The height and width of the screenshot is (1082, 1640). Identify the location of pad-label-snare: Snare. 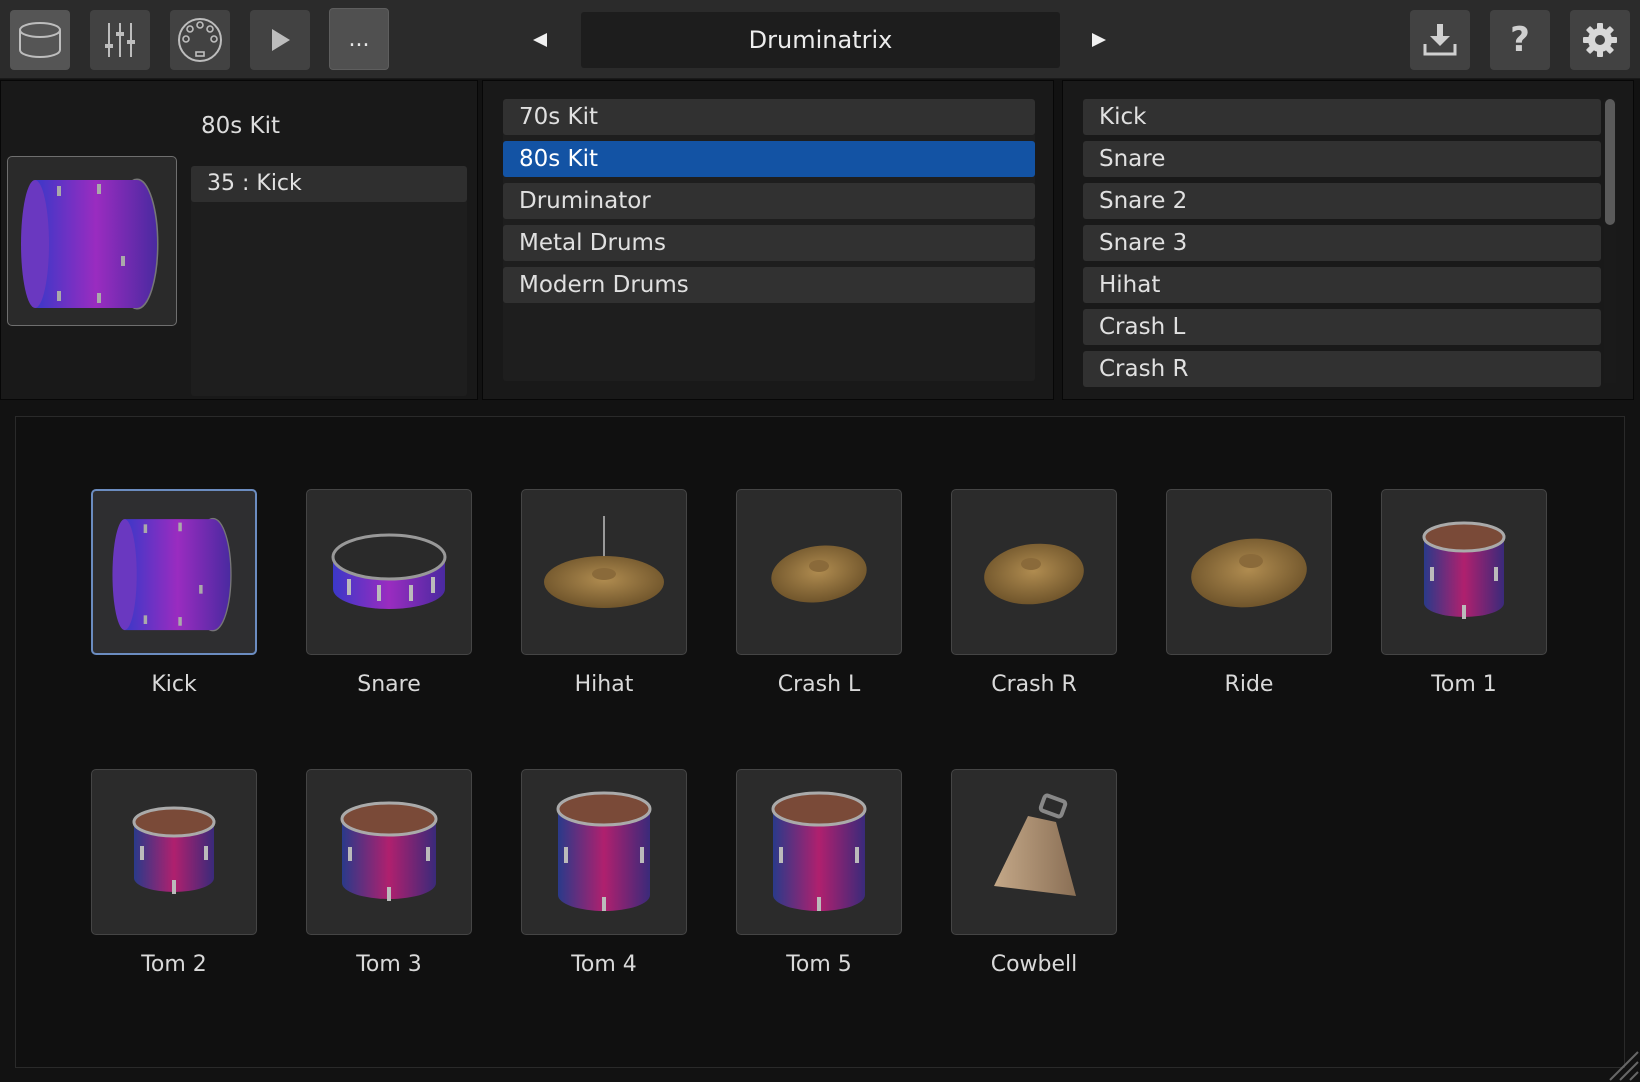
(389, 684).